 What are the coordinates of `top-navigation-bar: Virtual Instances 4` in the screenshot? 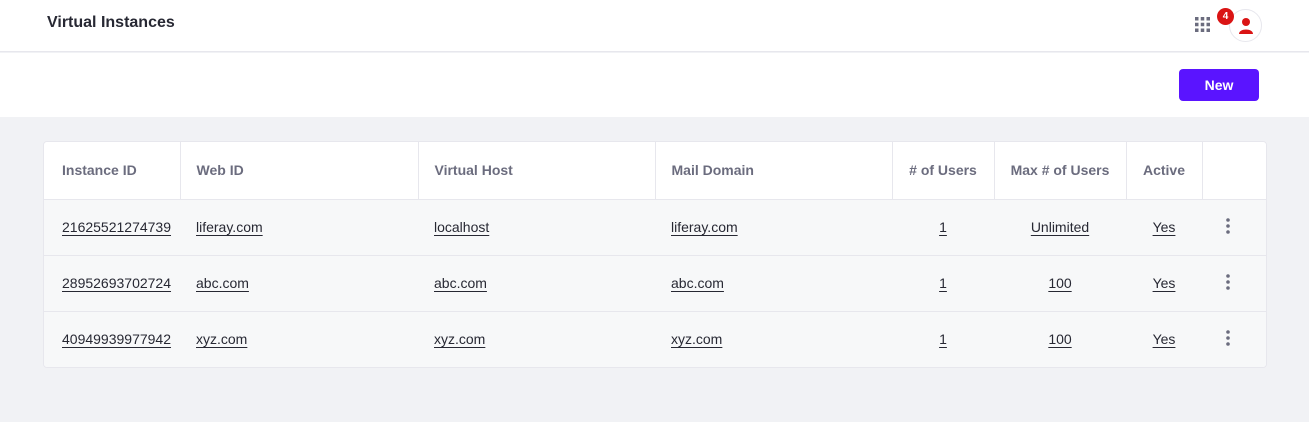 It's located at (654, 26).